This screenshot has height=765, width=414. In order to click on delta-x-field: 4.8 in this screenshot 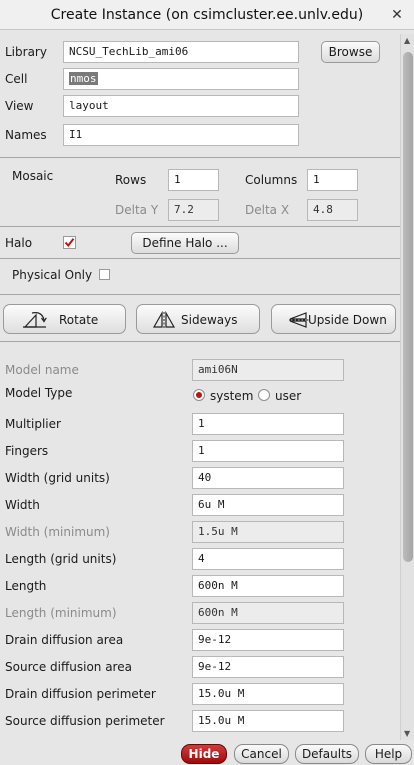, I will do `click(332, 210)`.